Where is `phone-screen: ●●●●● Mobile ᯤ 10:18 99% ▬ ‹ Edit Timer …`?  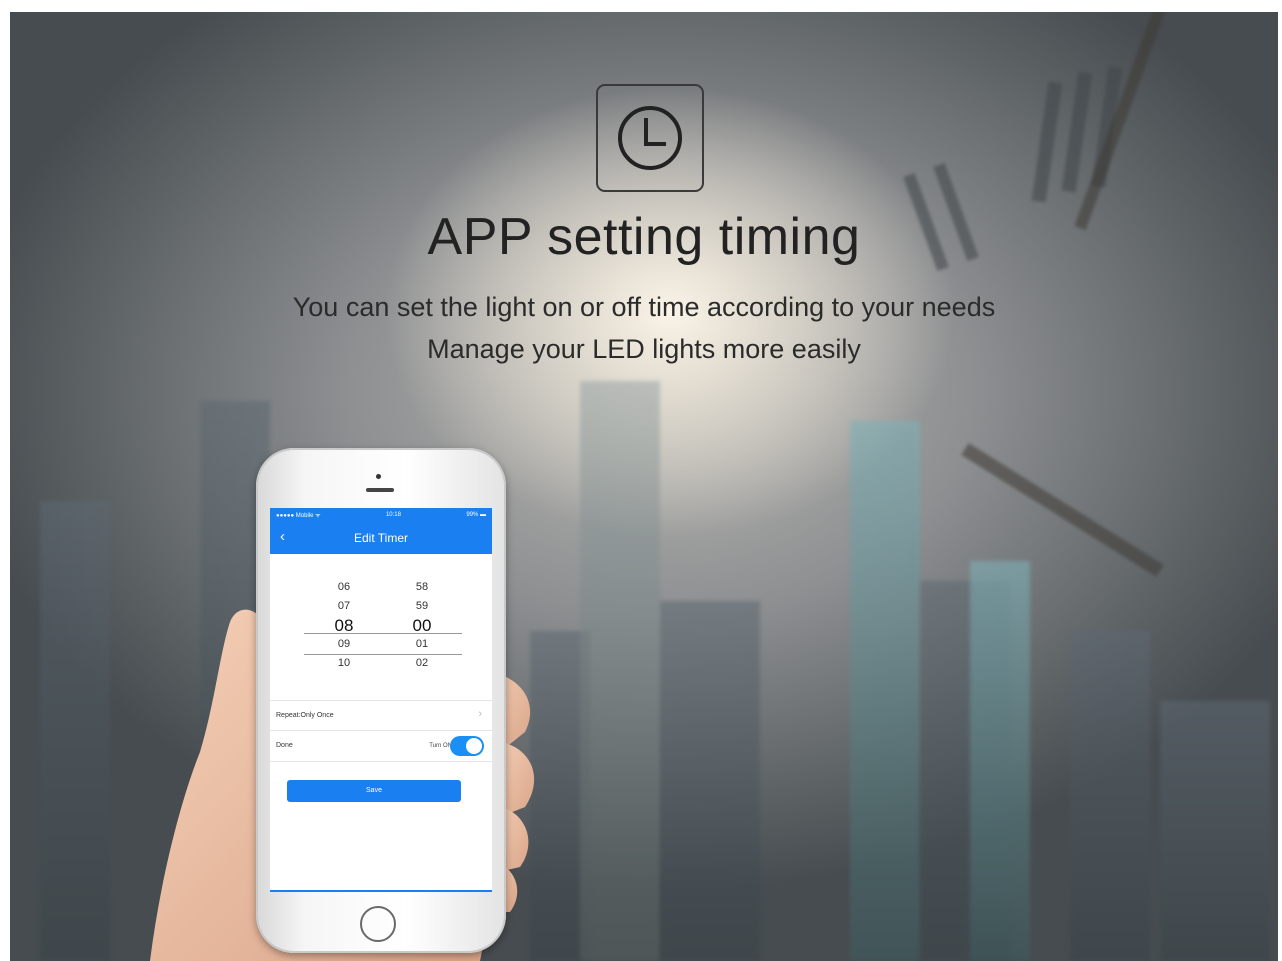
phone-screen: ●●●●● Mobile ᯤ 10:18 99% ▬ ‹ Edit Timer … is located at coordinates (381, 700).